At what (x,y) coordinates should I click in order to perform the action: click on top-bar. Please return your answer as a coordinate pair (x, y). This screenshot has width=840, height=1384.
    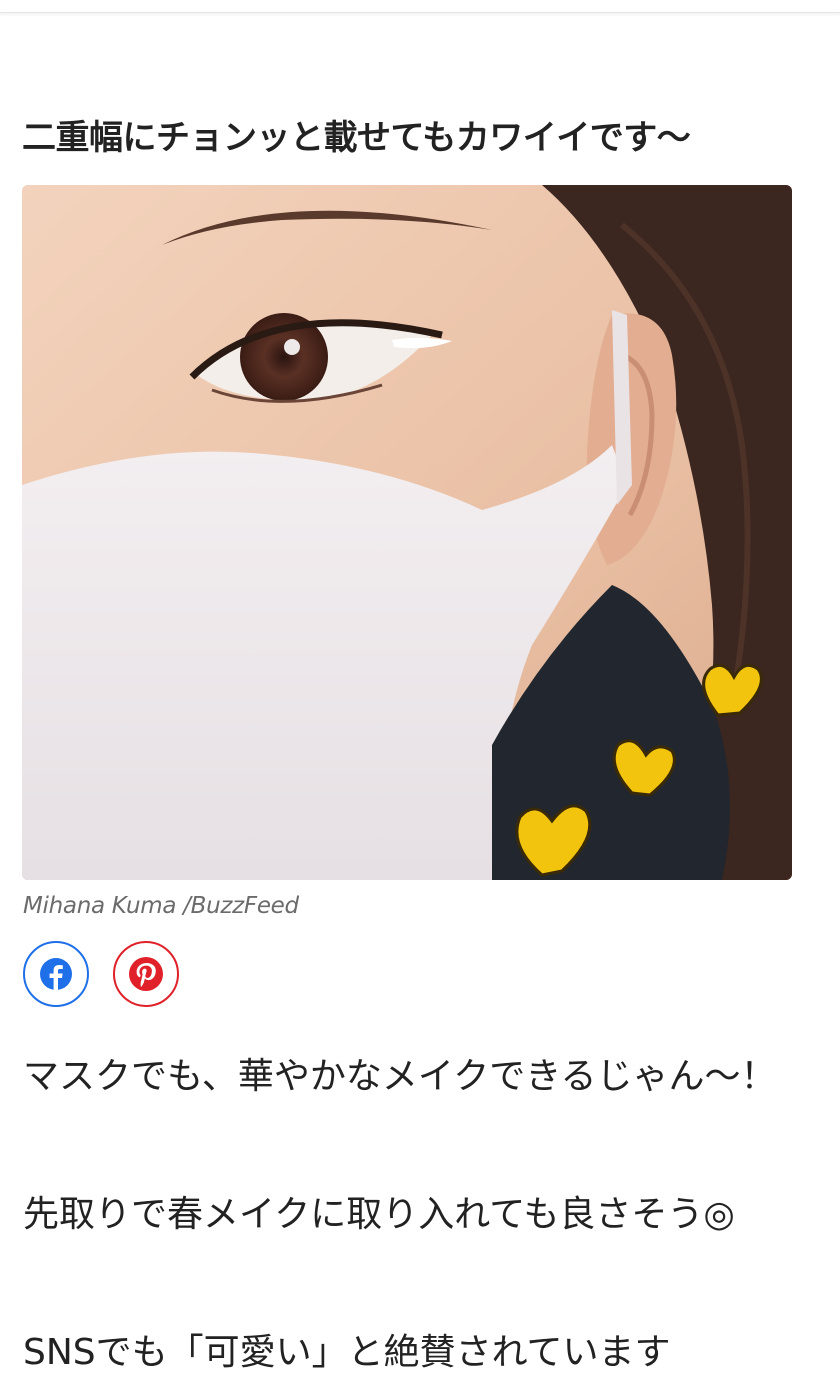
    Looking at the image, I should click on (420, 6).